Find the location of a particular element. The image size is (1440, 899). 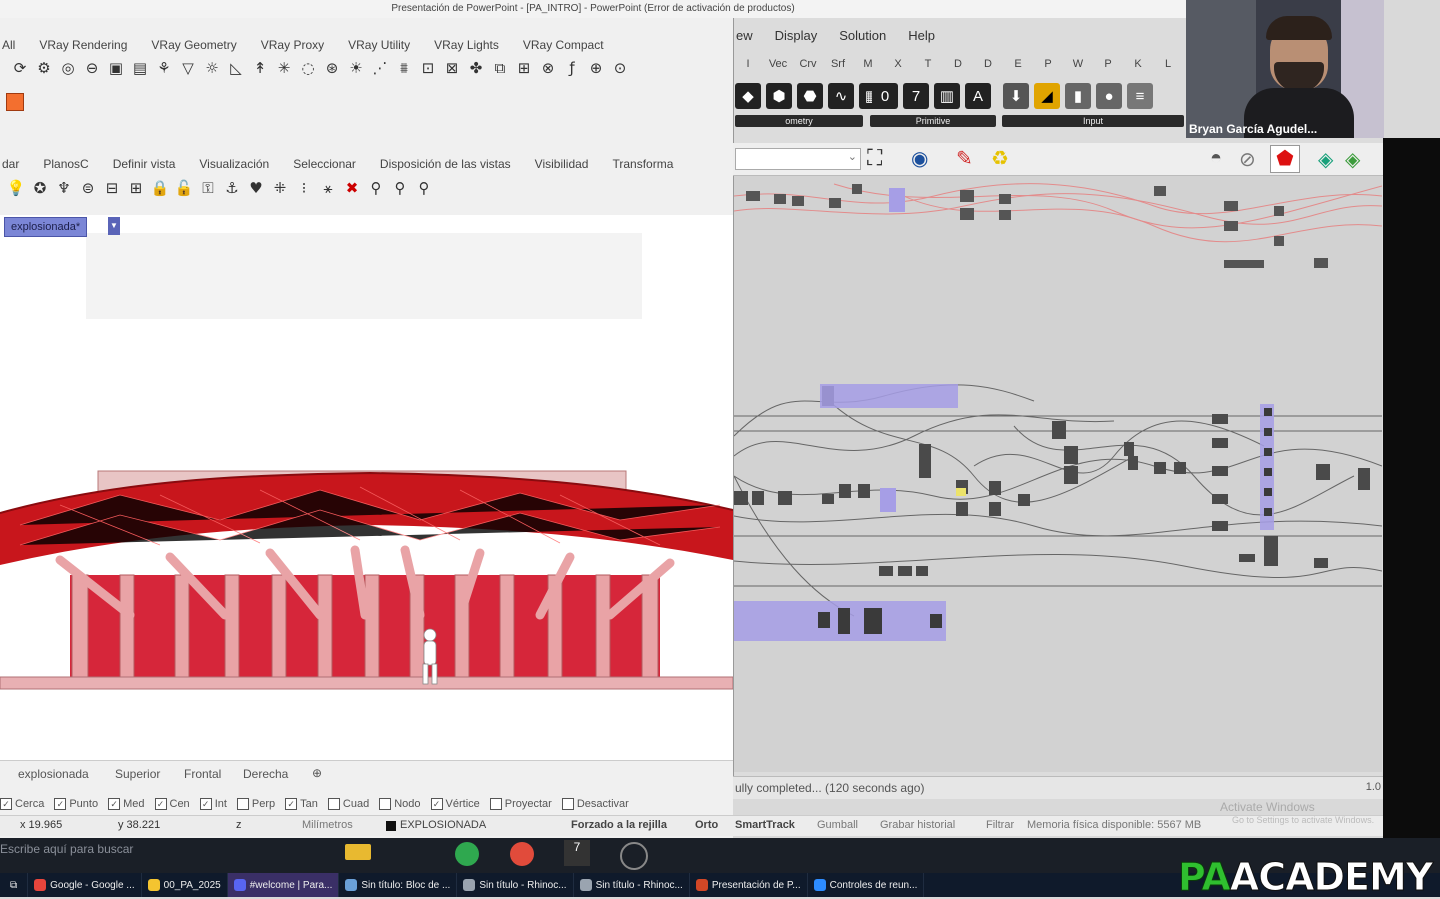

gh-tab: W is located at coordinates (1078, 67).